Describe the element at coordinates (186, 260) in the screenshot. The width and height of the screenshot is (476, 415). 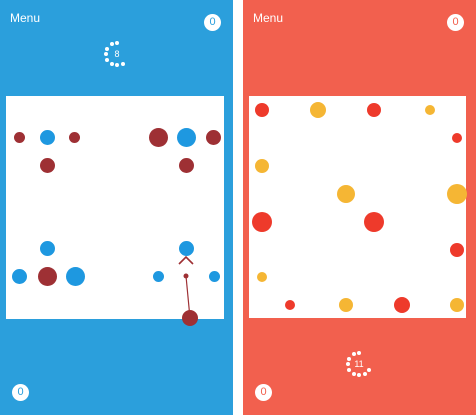
I see `chevron-up-icon` at that location.